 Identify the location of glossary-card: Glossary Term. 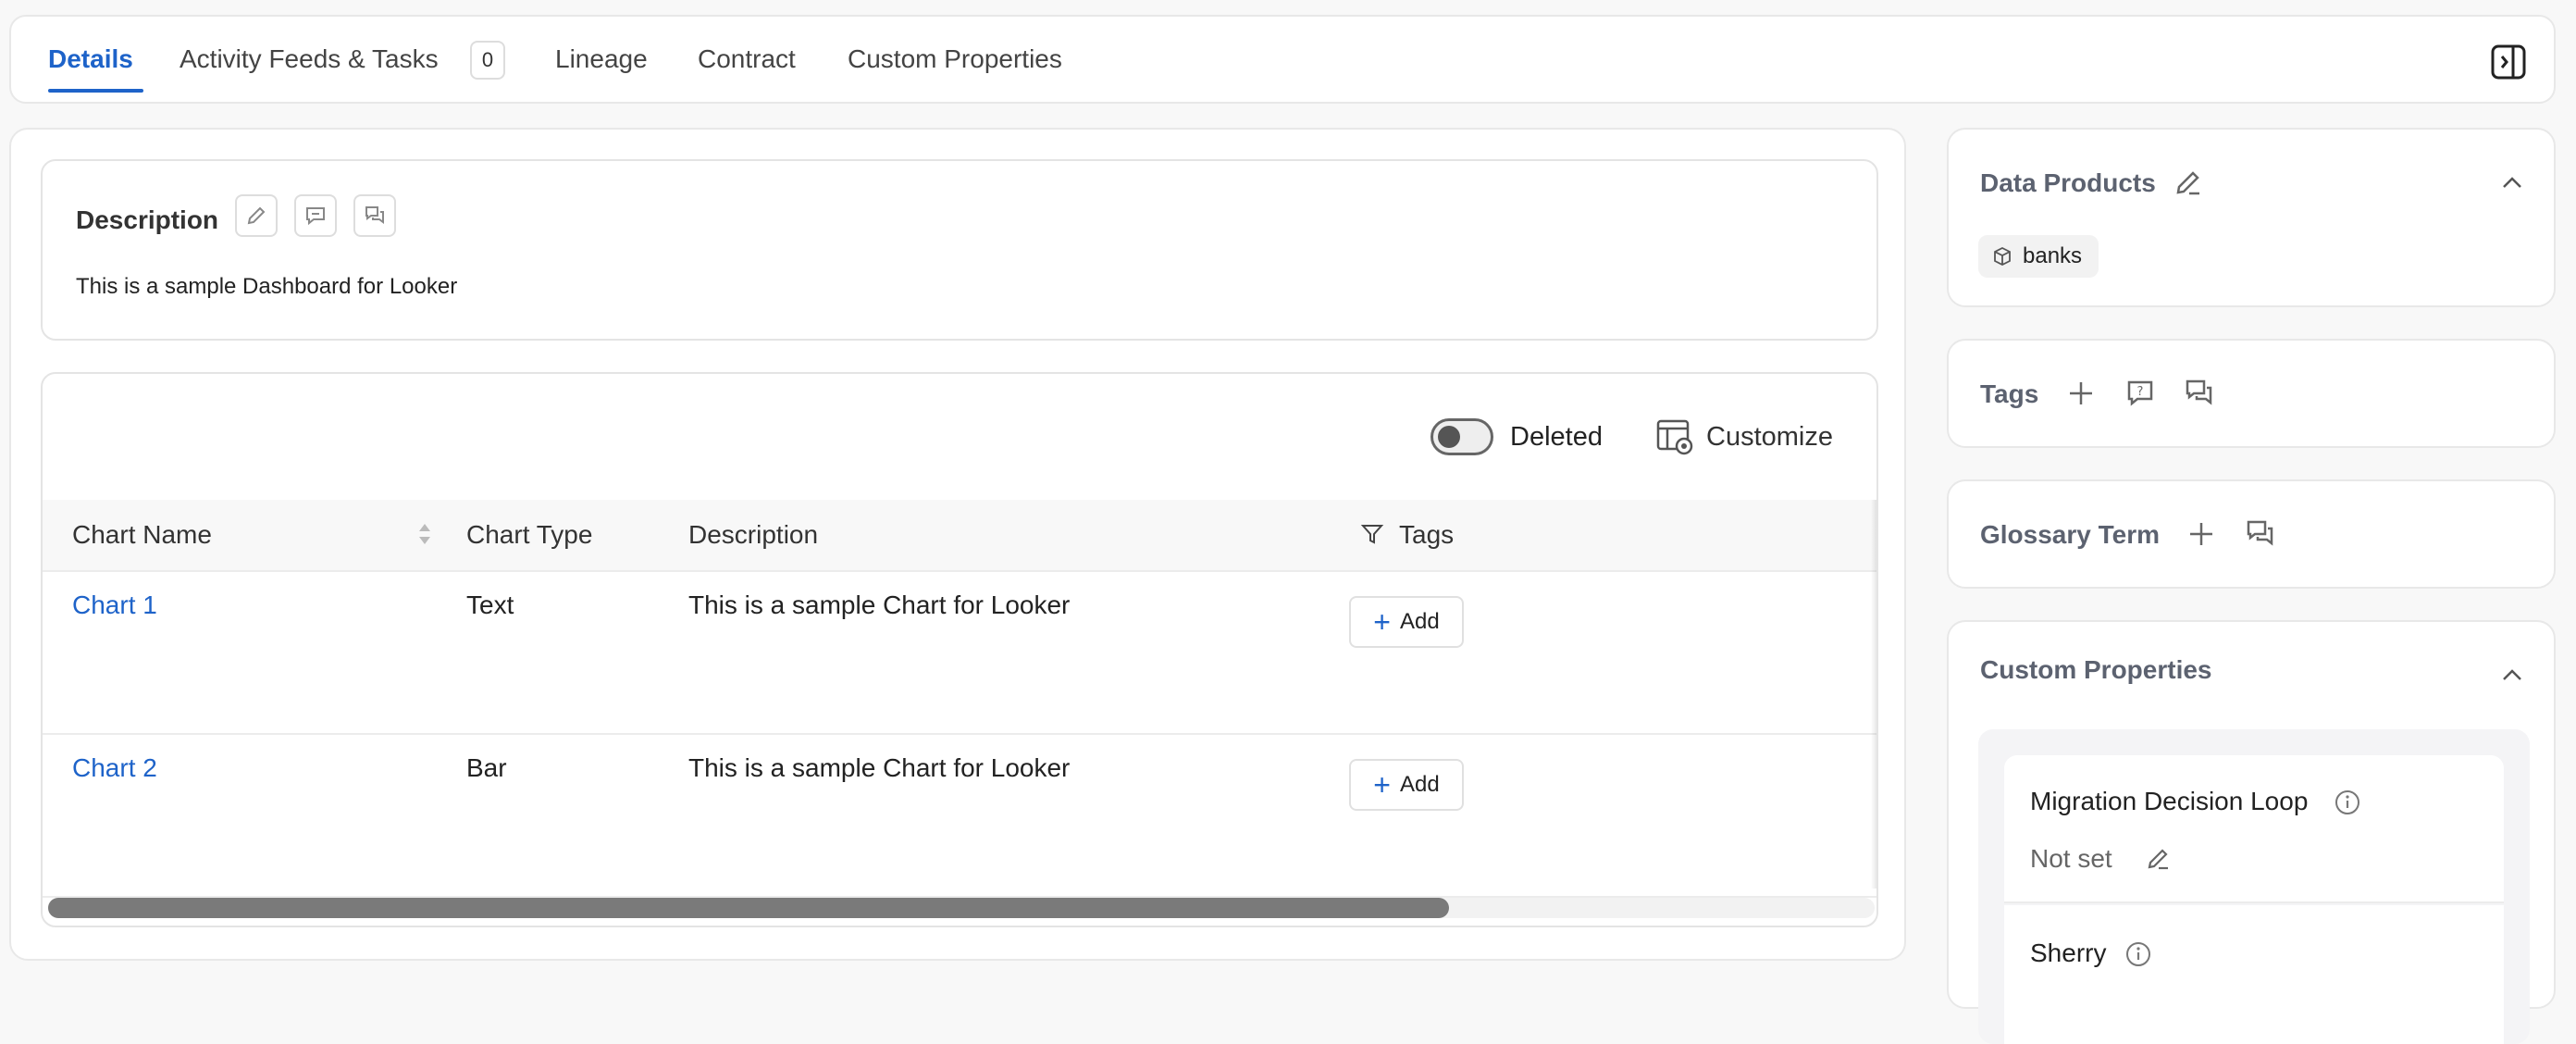
(2252, 534).